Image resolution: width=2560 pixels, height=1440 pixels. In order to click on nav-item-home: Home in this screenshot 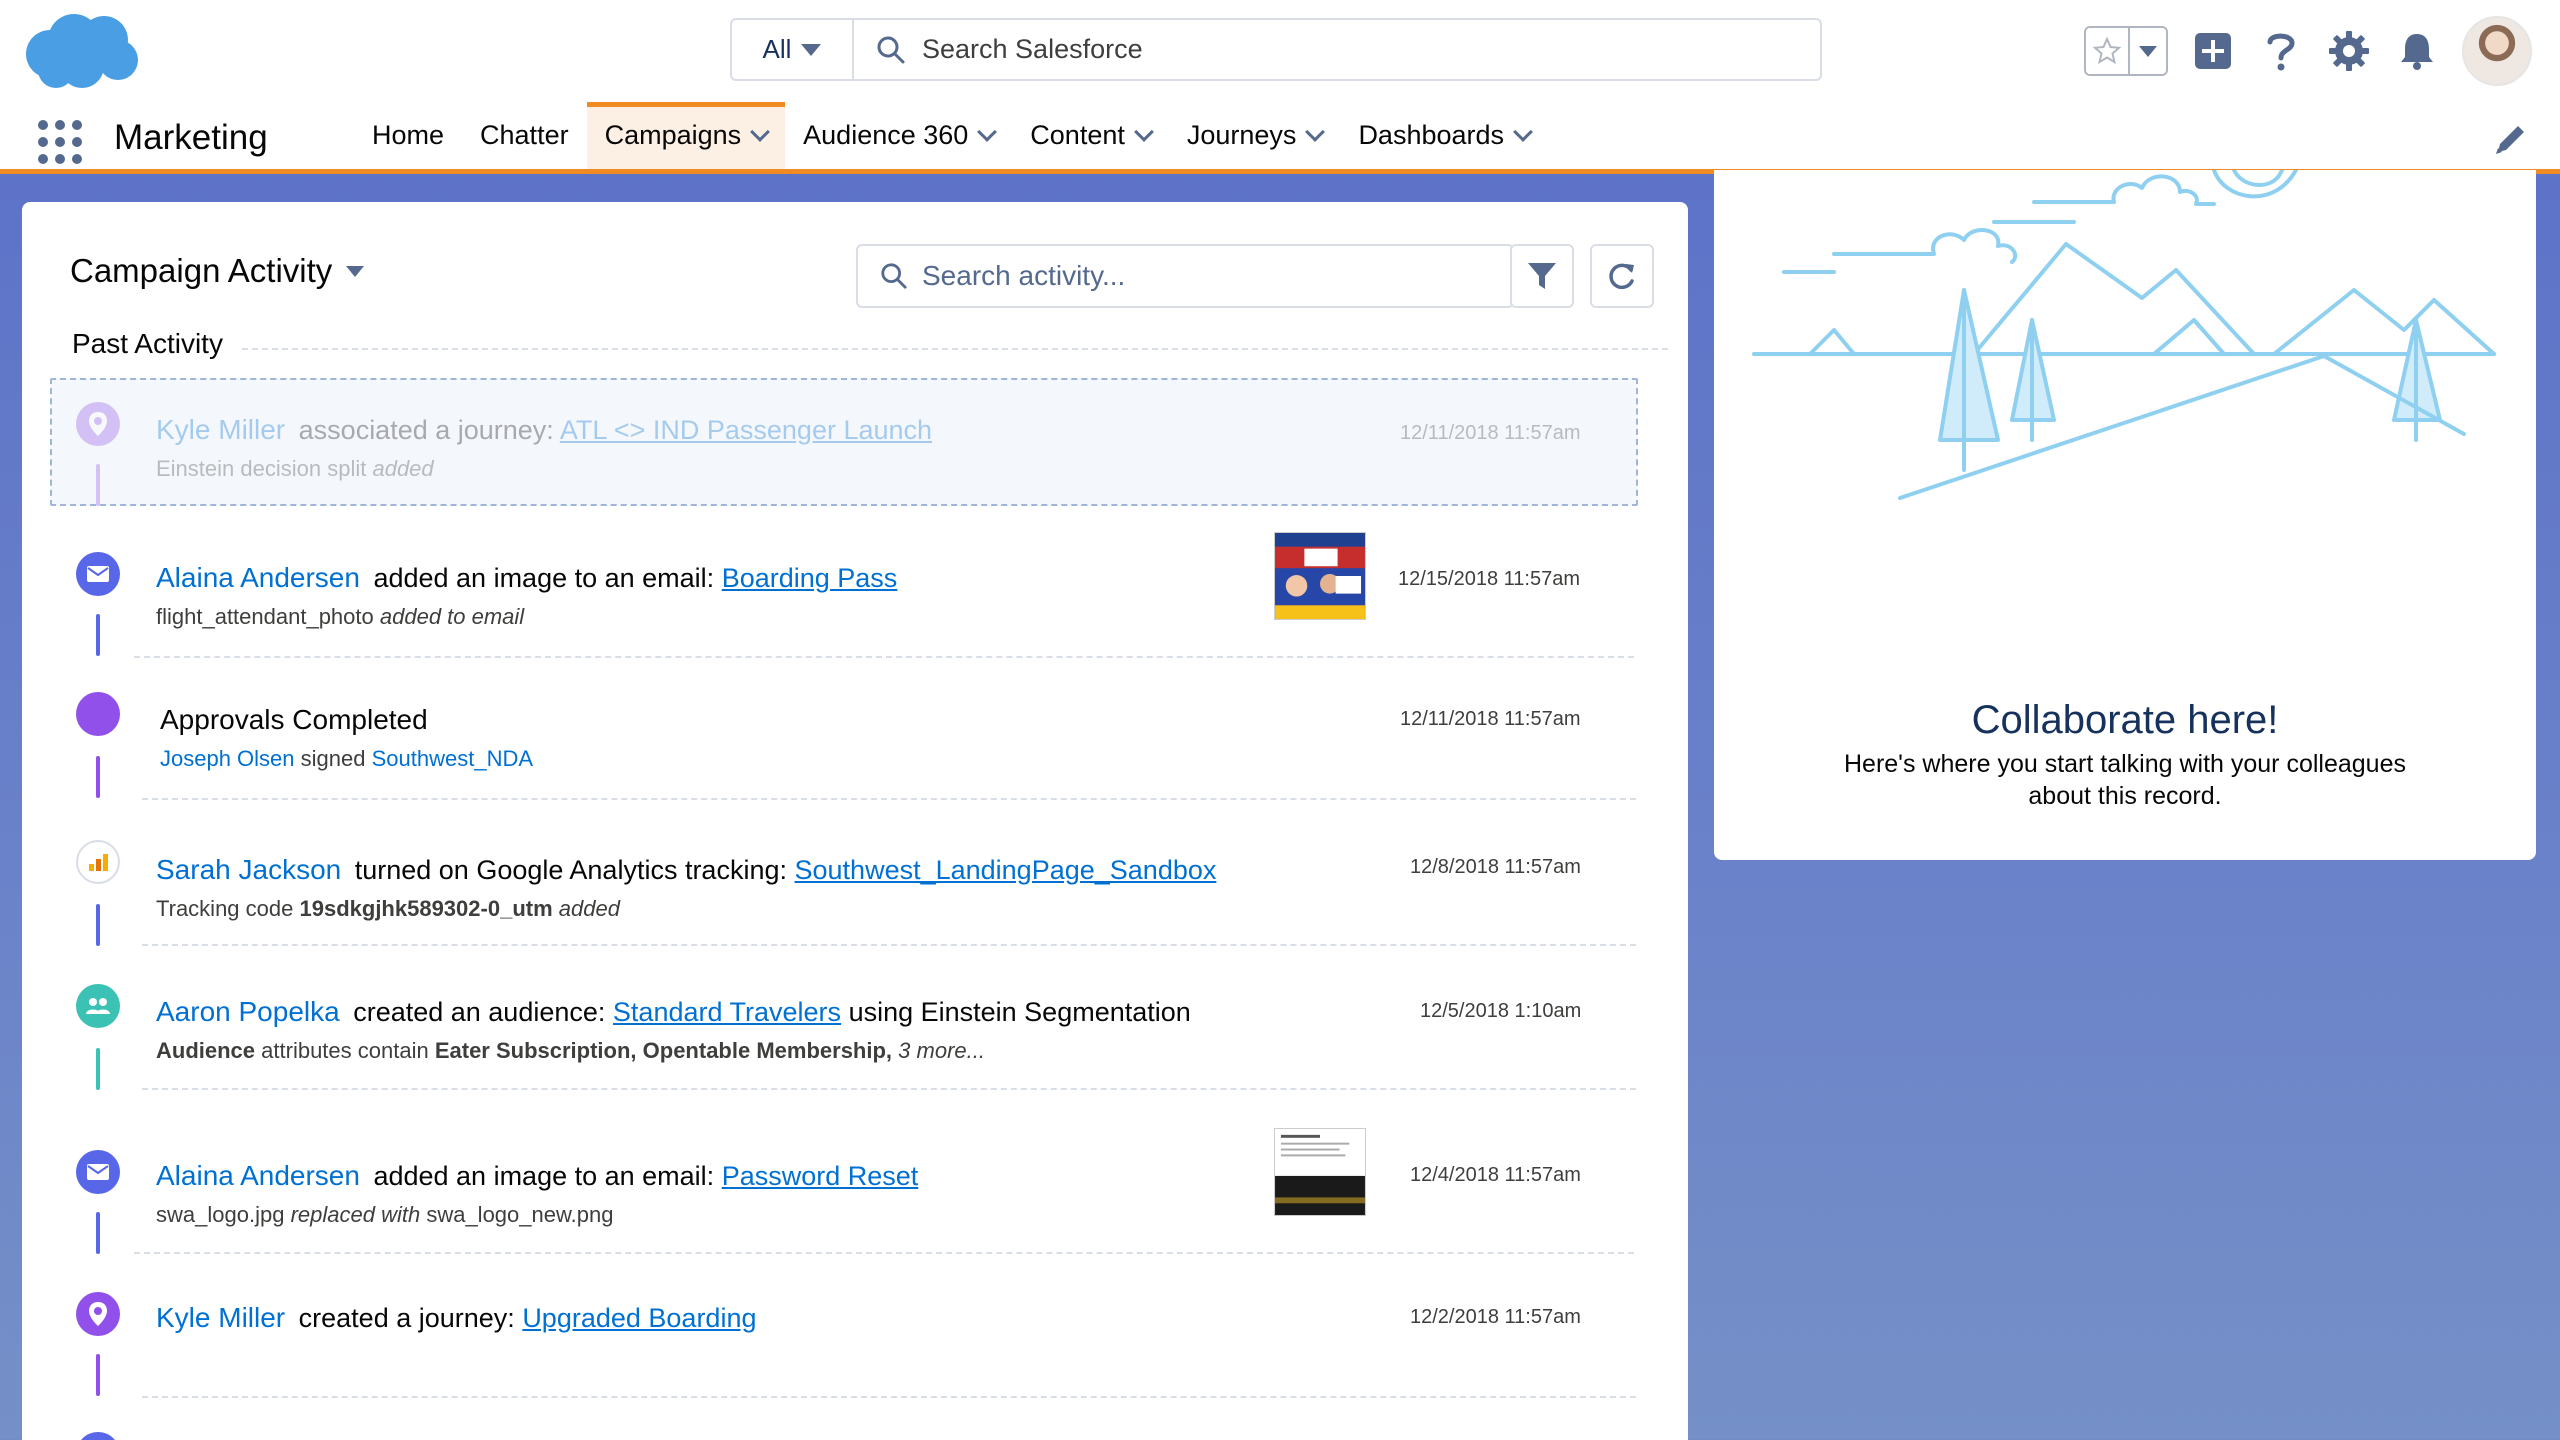, I will do `click(408, 135)`.